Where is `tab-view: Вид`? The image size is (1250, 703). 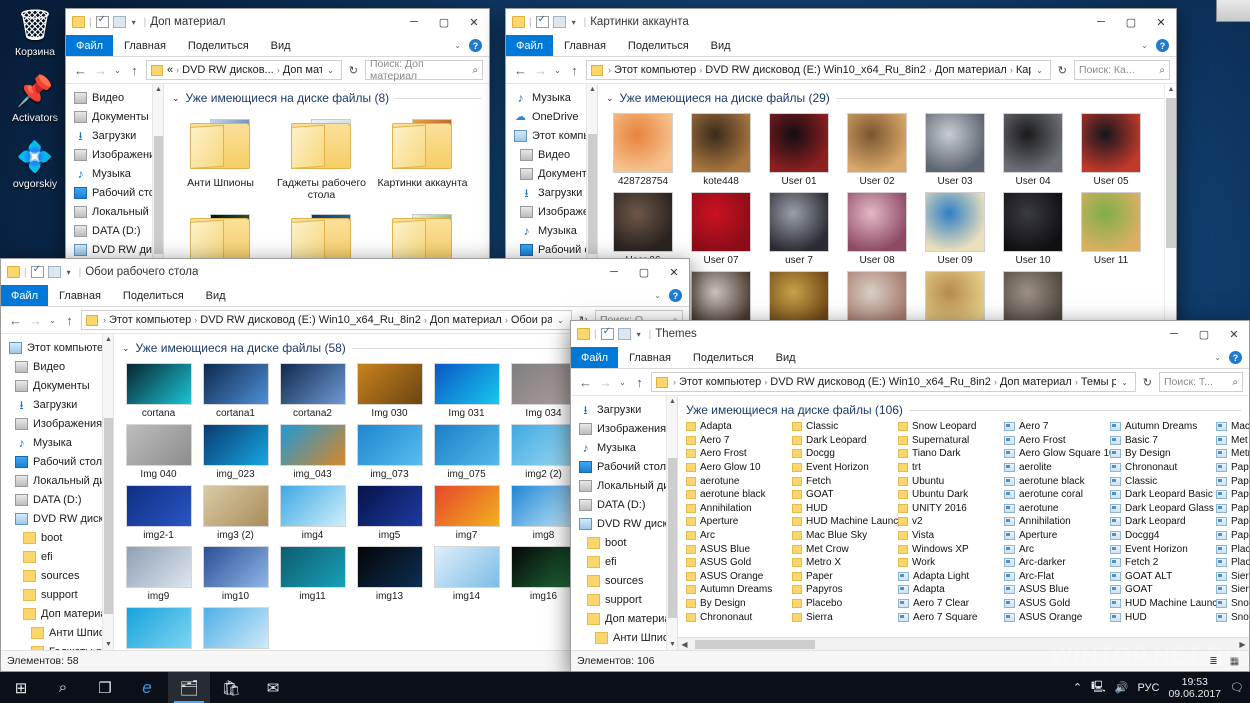
tab-view: Вид is located at coordinates (721, 45).